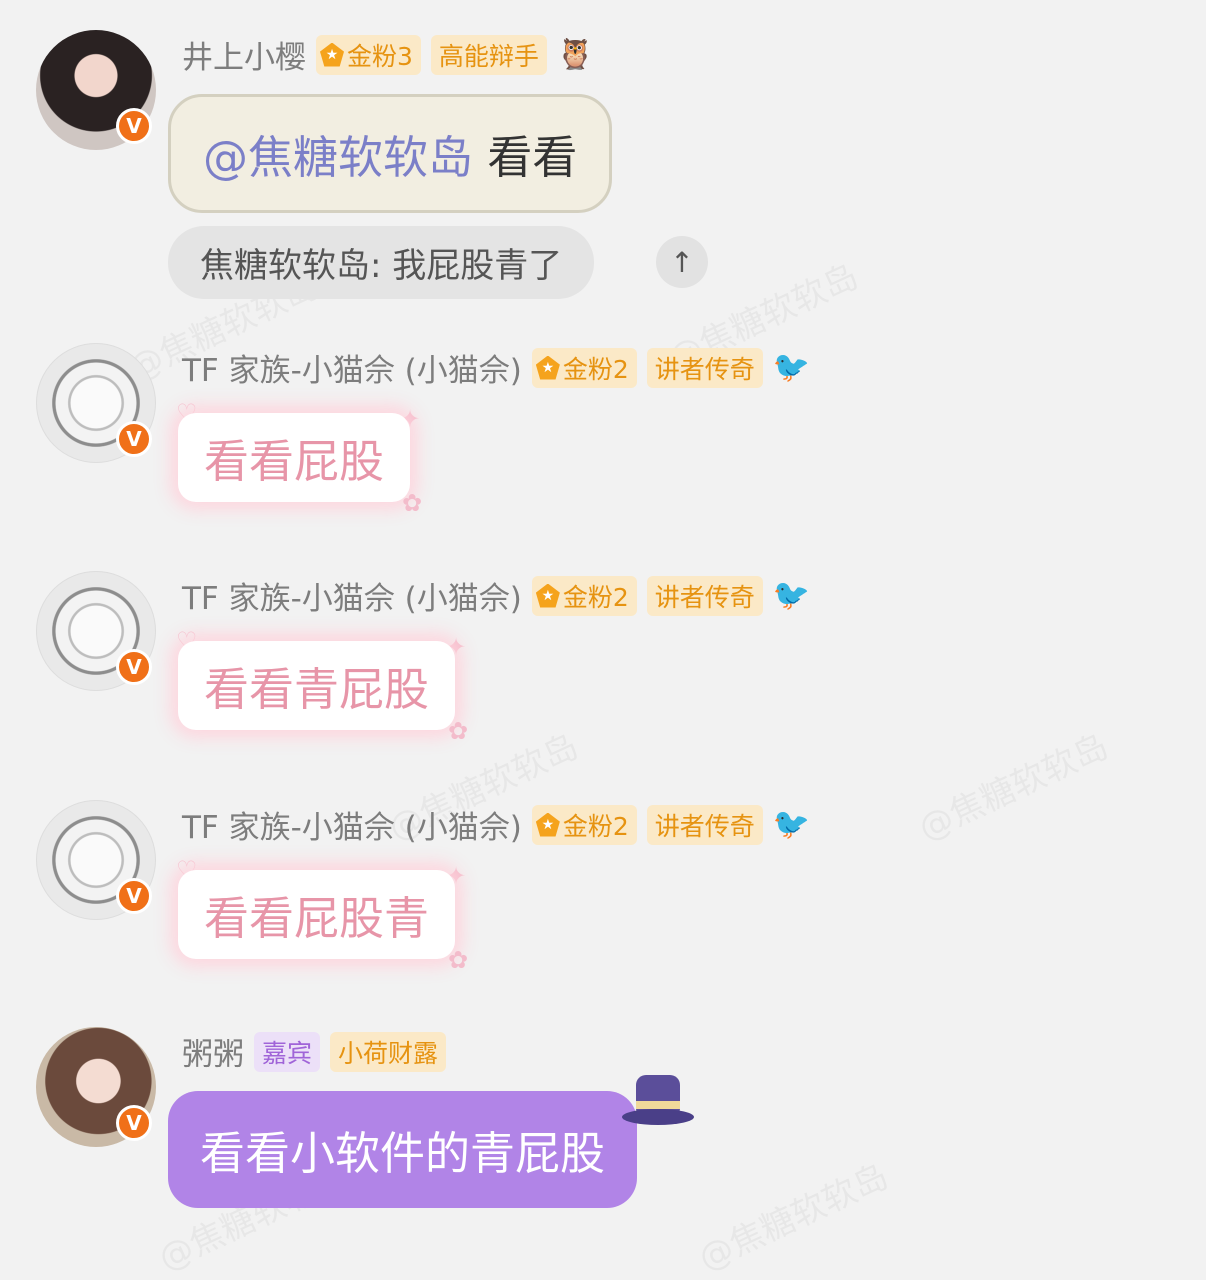  What do you see at coordinates (388, 1051) in the screenshot?
I see `title-badge: 小荷财露` at bounding box center [388, 1051].